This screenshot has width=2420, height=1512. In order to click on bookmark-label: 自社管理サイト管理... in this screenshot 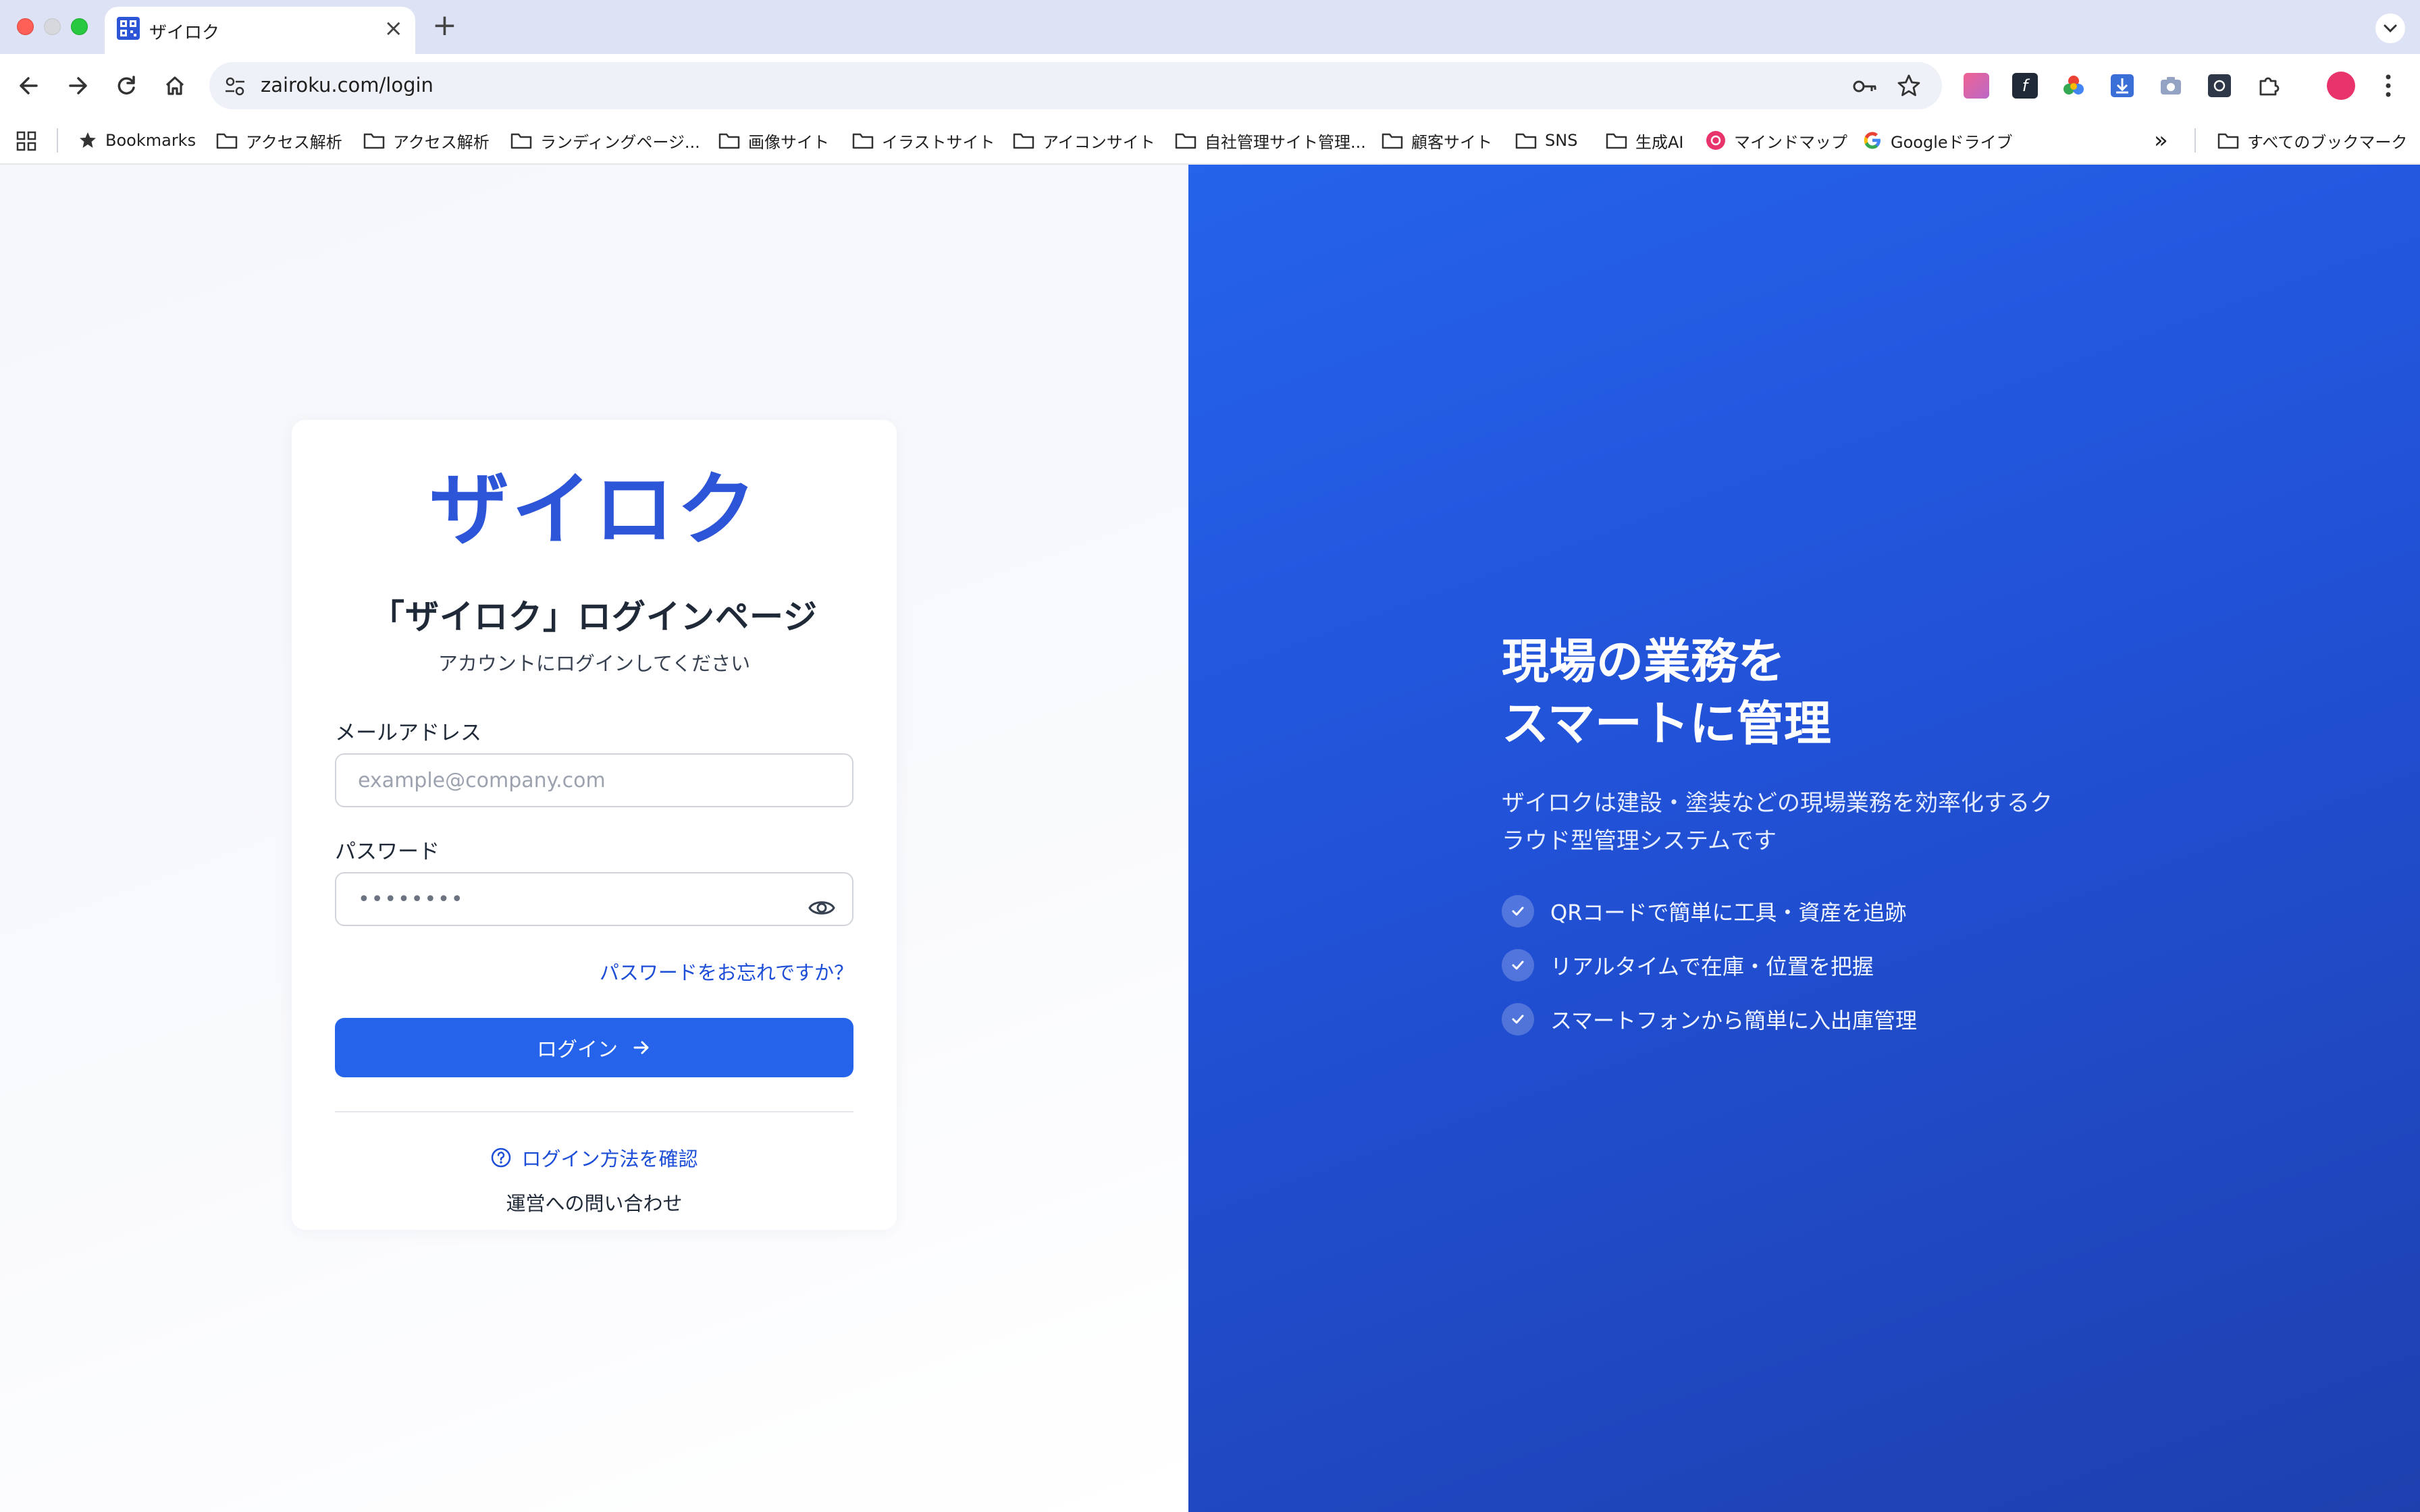, I will do `click(1285, 142)`.